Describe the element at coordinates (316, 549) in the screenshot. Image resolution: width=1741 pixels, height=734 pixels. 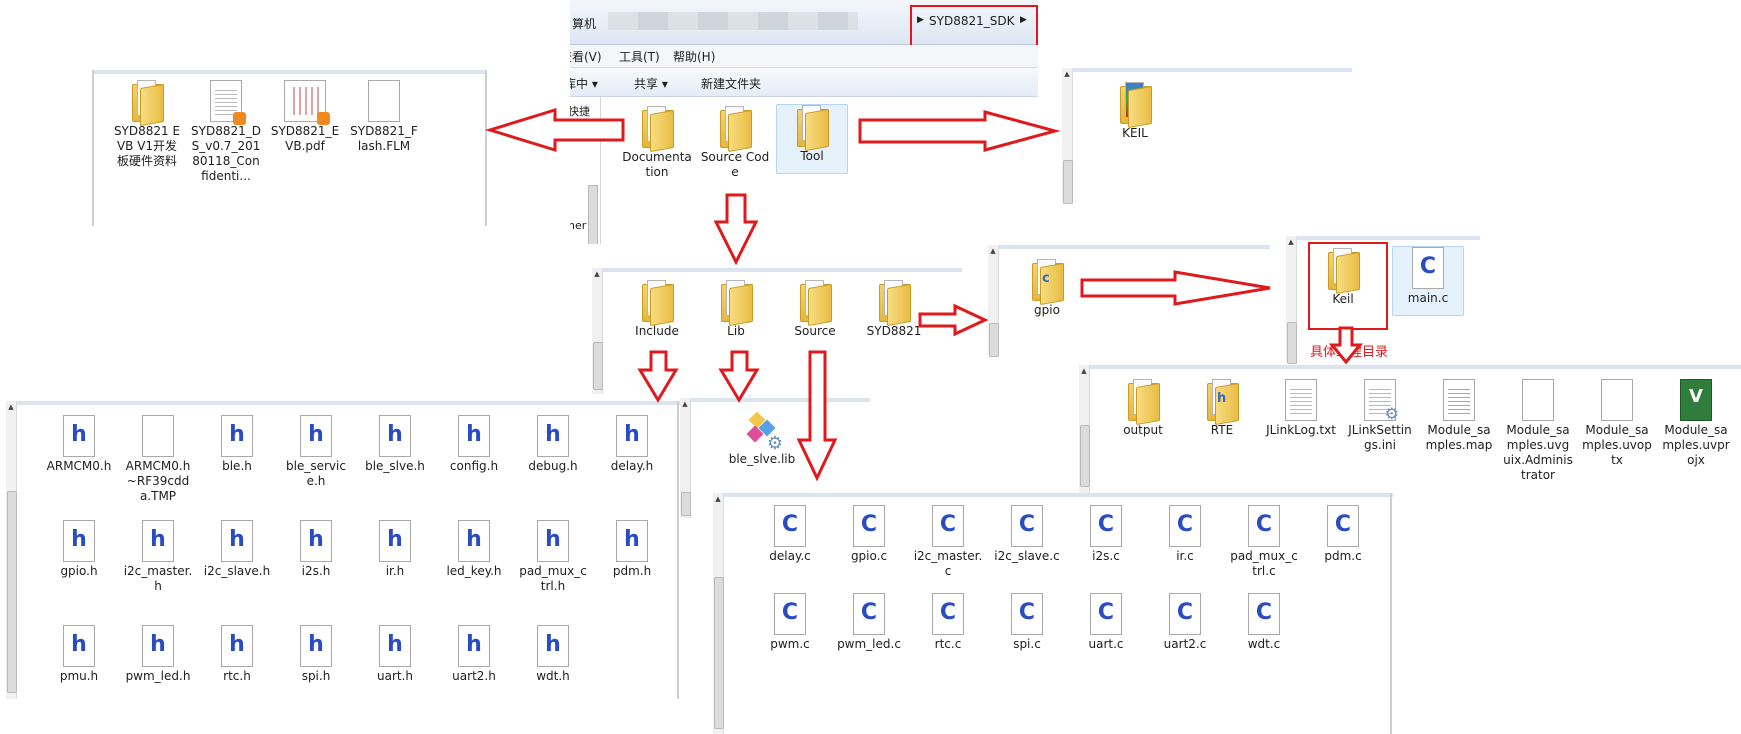
I see `header-file: h i2s.h` at that location.